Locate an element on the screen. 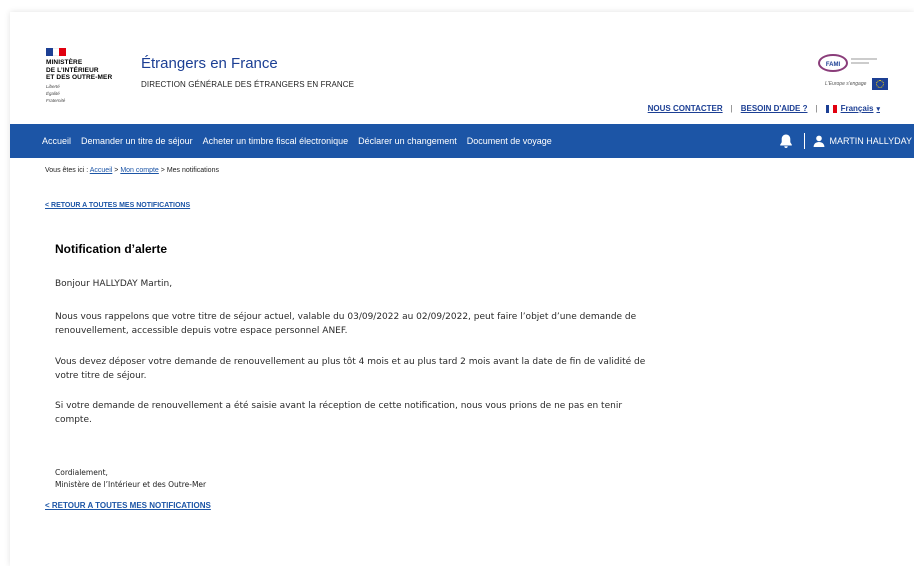 The height and width of the screenshot is (566, 914). ministry-name-line: DE L’INTÉRIEUR is located at coordinates (72, 70).